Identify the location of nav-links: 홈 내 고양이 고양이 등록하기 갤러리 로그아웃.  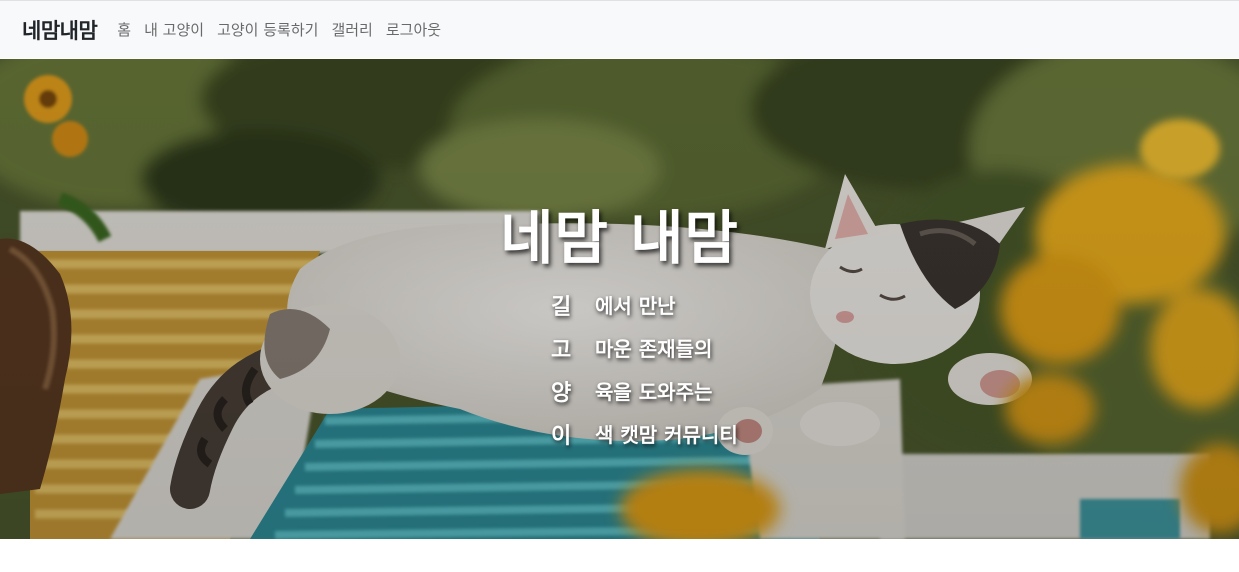
(285, 29).